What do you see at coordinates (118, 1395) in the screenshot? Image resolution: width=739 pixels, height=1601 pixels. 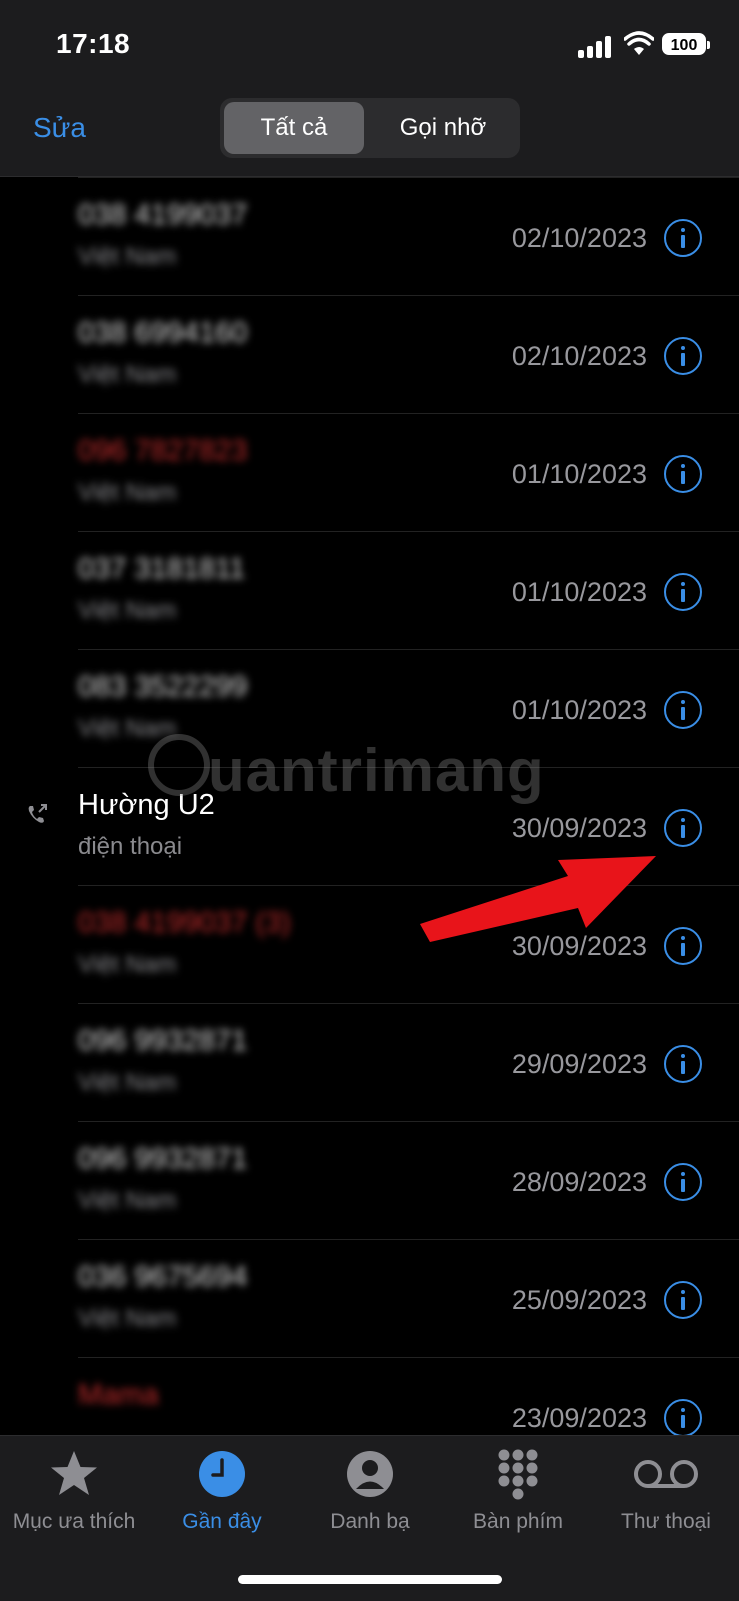 I see `call-name: Mama` at bounding box center [118, 1395].